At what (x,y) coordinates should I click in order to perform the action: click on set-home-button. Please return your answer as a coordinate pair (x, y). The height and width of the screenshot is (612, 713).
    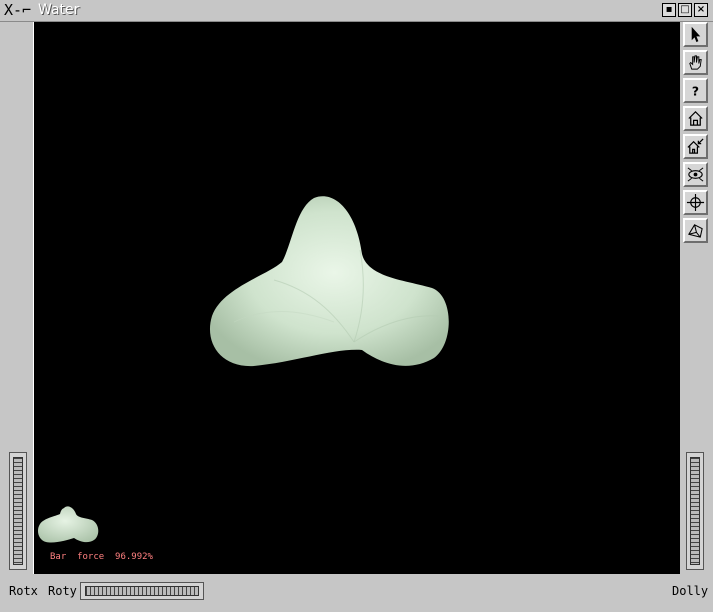
    Looking at the image, I should click on (695, 146).